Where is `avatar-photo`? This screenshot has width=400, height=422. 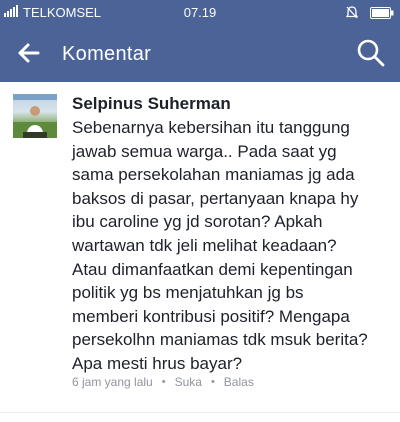
avatar-photo is located at coordinates (35, 116).